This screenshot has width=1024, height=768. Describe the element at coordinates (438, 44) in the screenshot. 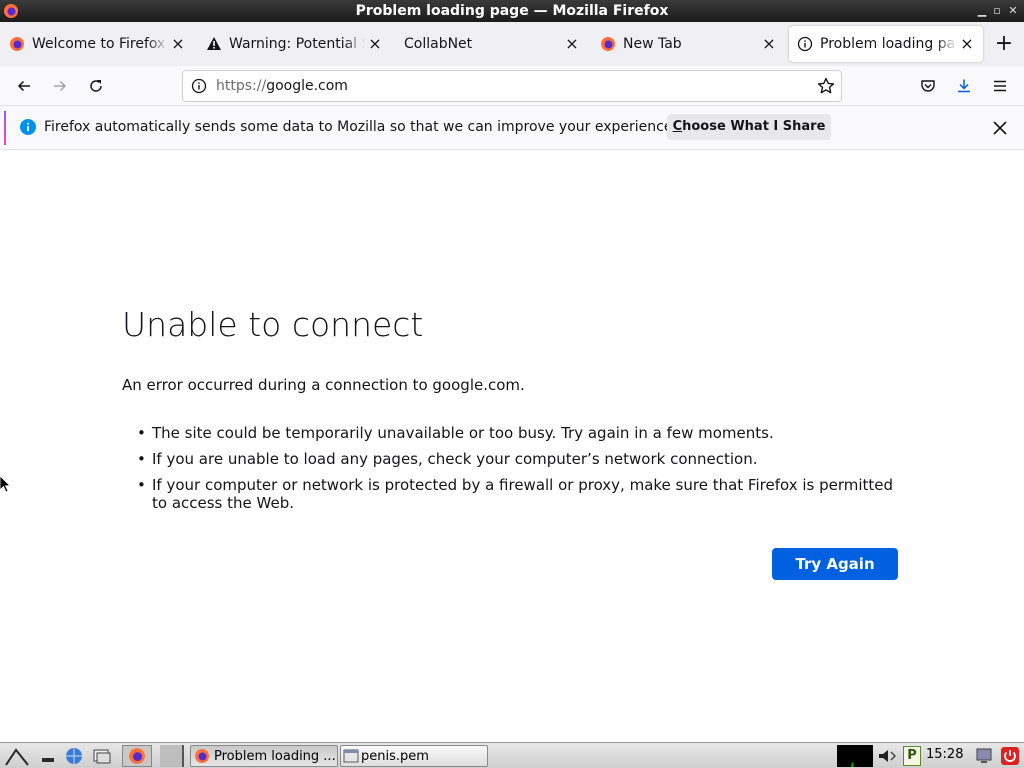

I see `tab-title: CollabNet` at that location.